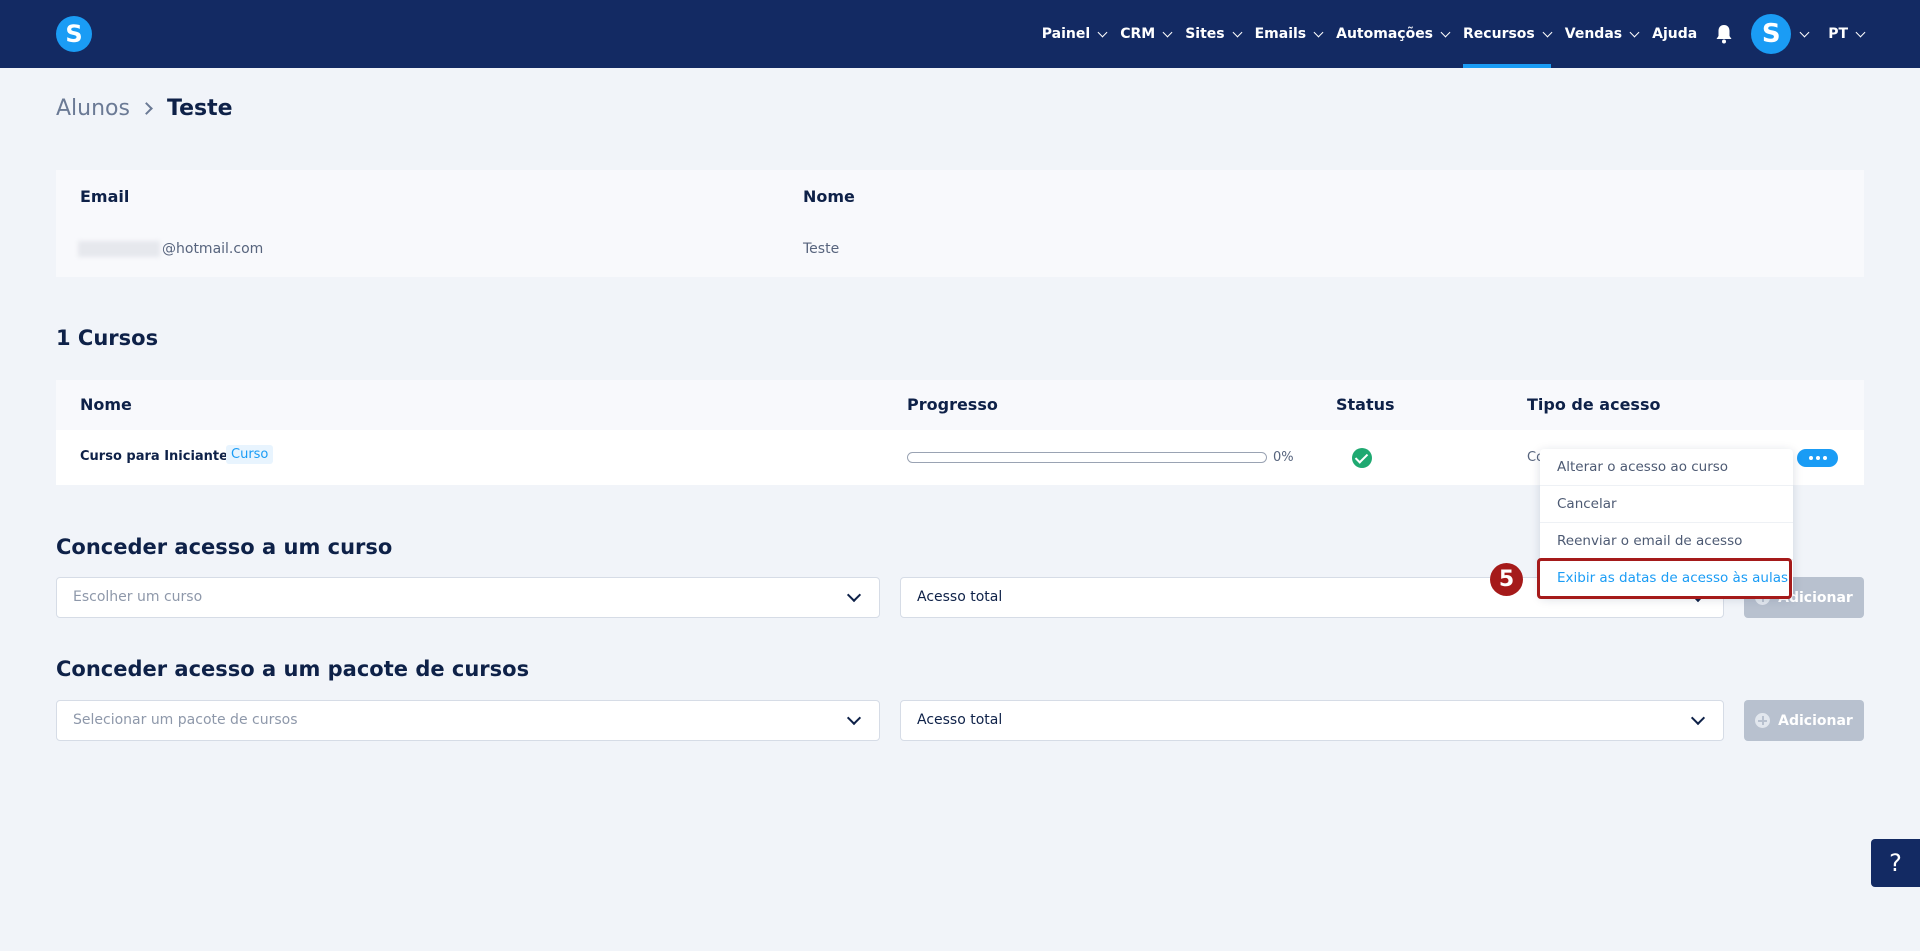 The width and height of the screenshot is (1920, 951). I want to click on bundle-select: Selecionar um pacote de cursos, so click(468, 720).